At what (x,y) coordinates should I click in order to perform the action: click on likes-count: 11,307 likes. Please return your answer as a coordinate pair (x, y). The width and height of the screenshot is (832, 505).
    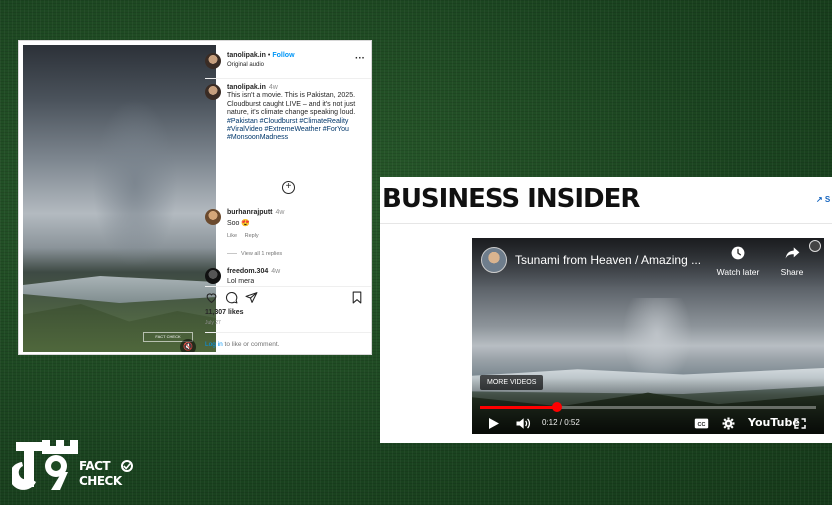
    Looking at the image, I should click on (224, 312).